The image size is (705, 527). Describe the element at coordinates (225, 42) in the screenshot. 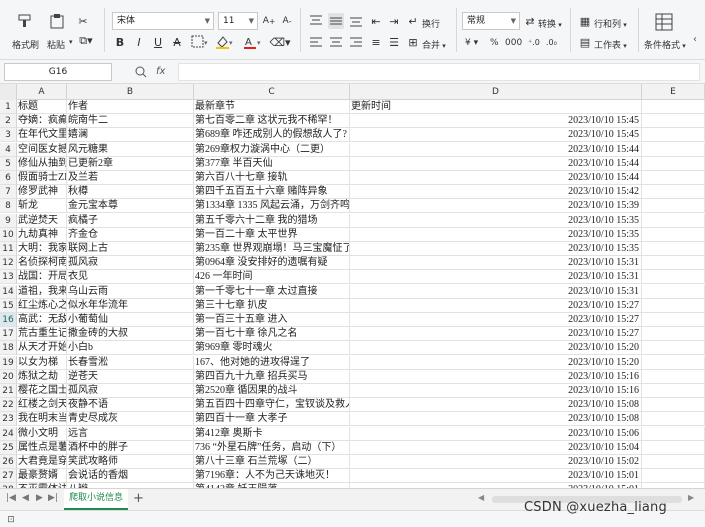

I see `fill-color-icon: ▾` at that location.